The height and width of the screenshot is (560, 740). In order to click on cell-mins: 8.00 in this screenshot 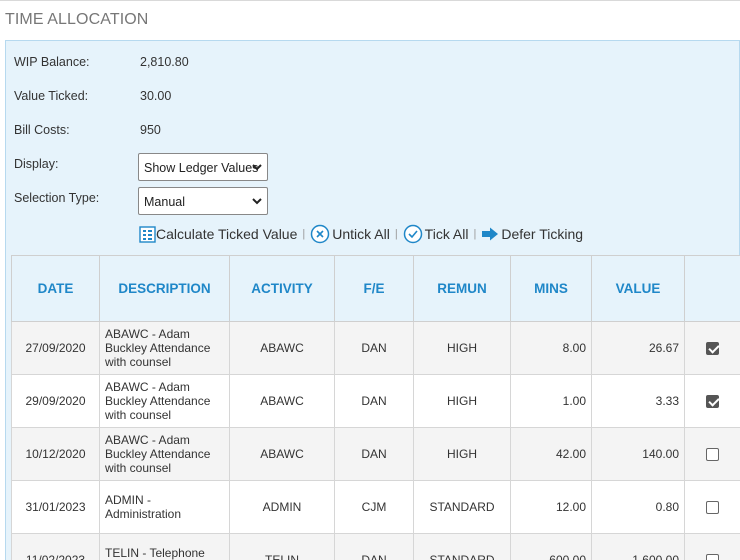, I will do `click(551, 348)`.